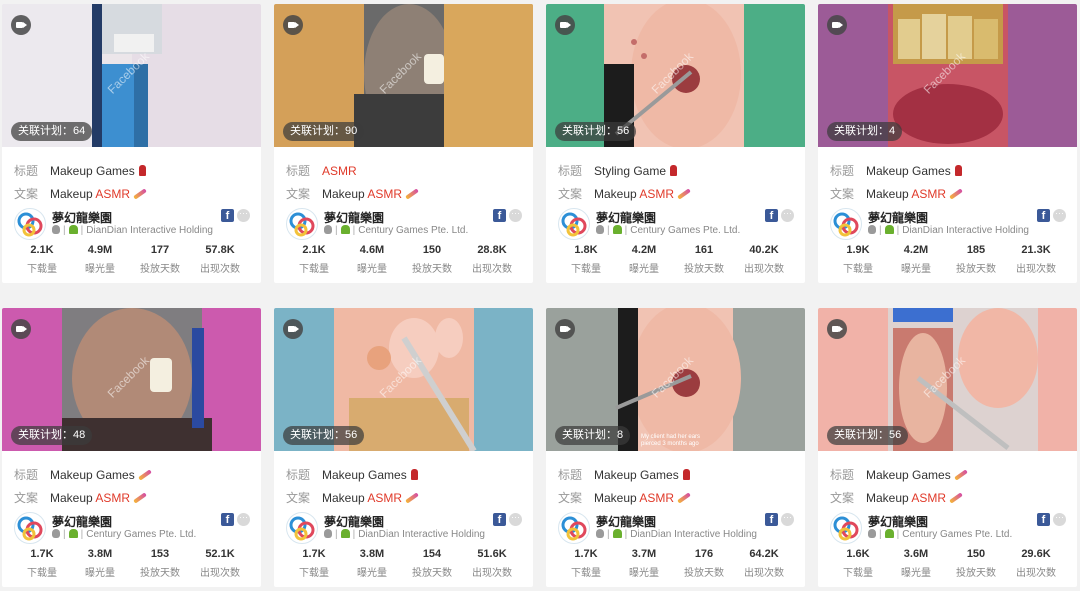  What do you see at coordinates (644, 259) in the screenshot?
I see `stat-impressions: 4.2M 曝光量` at bounding box center [644, 259].